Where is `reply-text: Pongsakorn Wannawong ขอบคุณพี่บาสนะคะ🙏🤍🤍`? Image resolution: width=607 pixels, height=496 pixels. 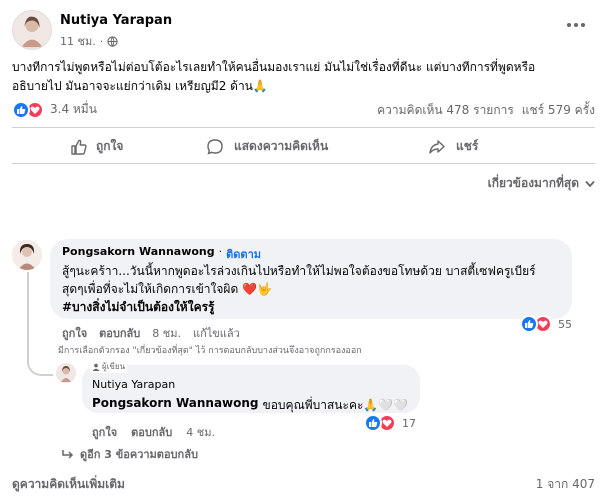 reply-text: Pongsakorn Wannawong ขอบคุณพี่บาสนะคะ🙏🤍🤍 is located at coordinates (250, 405).